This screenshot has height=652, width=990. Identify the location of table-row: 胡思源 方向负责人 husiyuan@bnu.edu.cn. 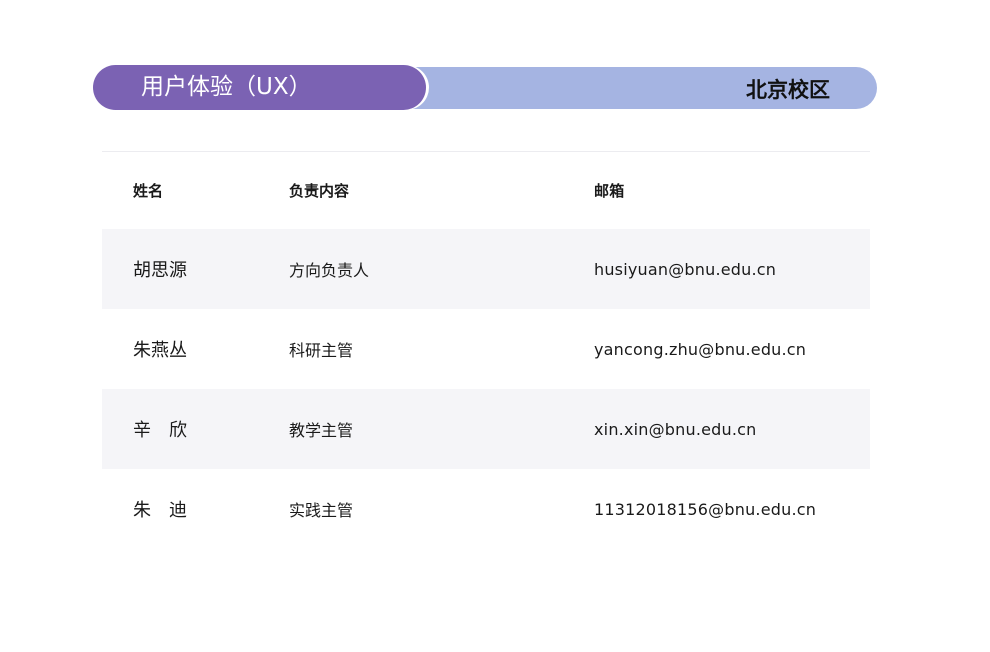
(486, 269).